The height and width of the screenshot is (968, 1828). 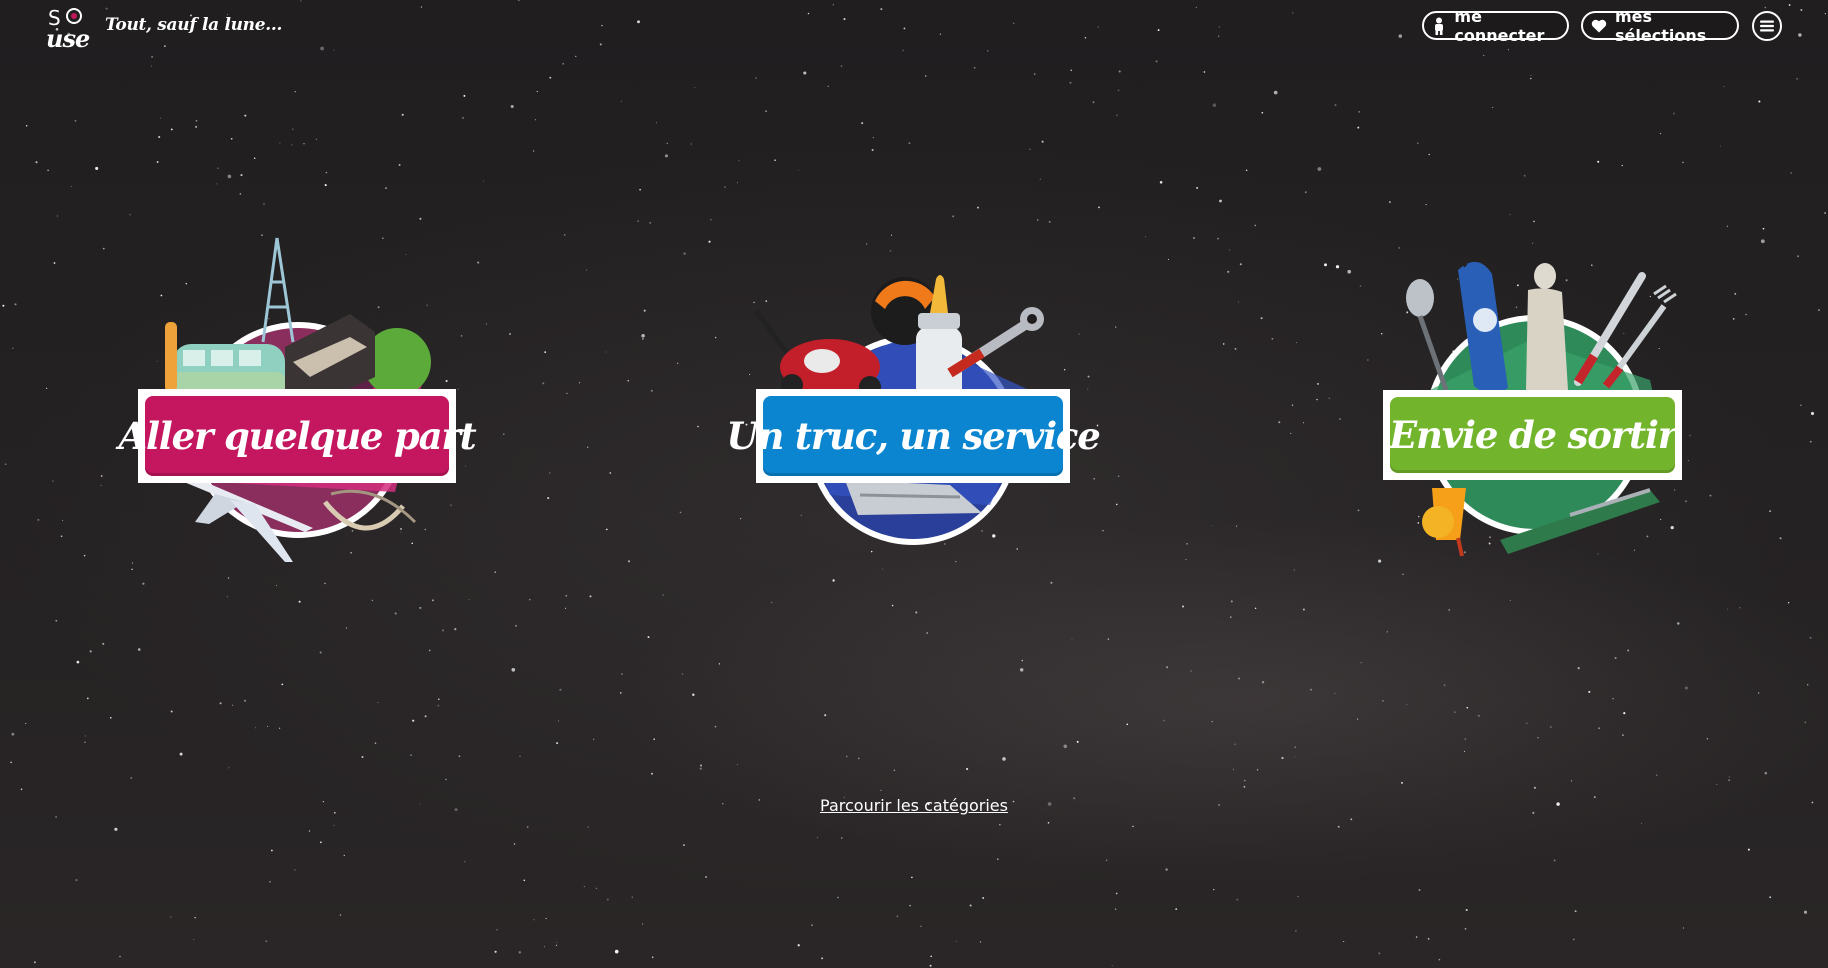 What do you see at coordinates (1533, 435) in the screenshot?
I see `category-button-outings: Envie de sortir` at bounding box center [1533, 435].